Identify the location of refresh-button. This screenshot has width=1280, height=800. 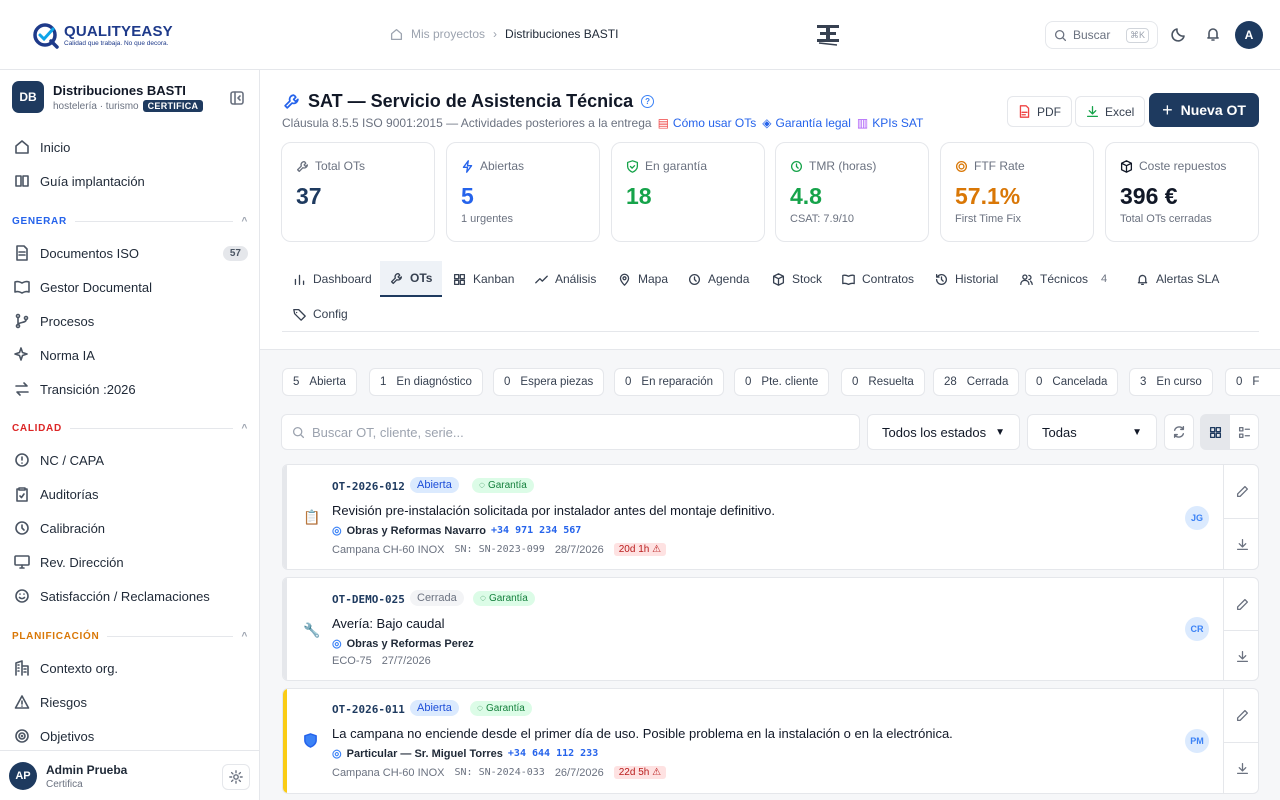
(1179, 432).